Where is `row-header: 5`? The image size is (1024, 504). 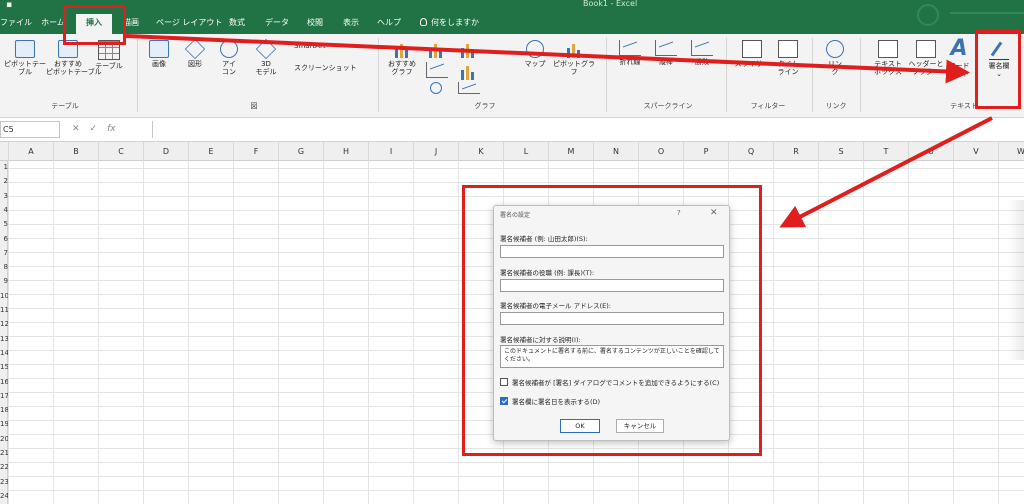 row-header: 5 is located at coordinates (4, 224).